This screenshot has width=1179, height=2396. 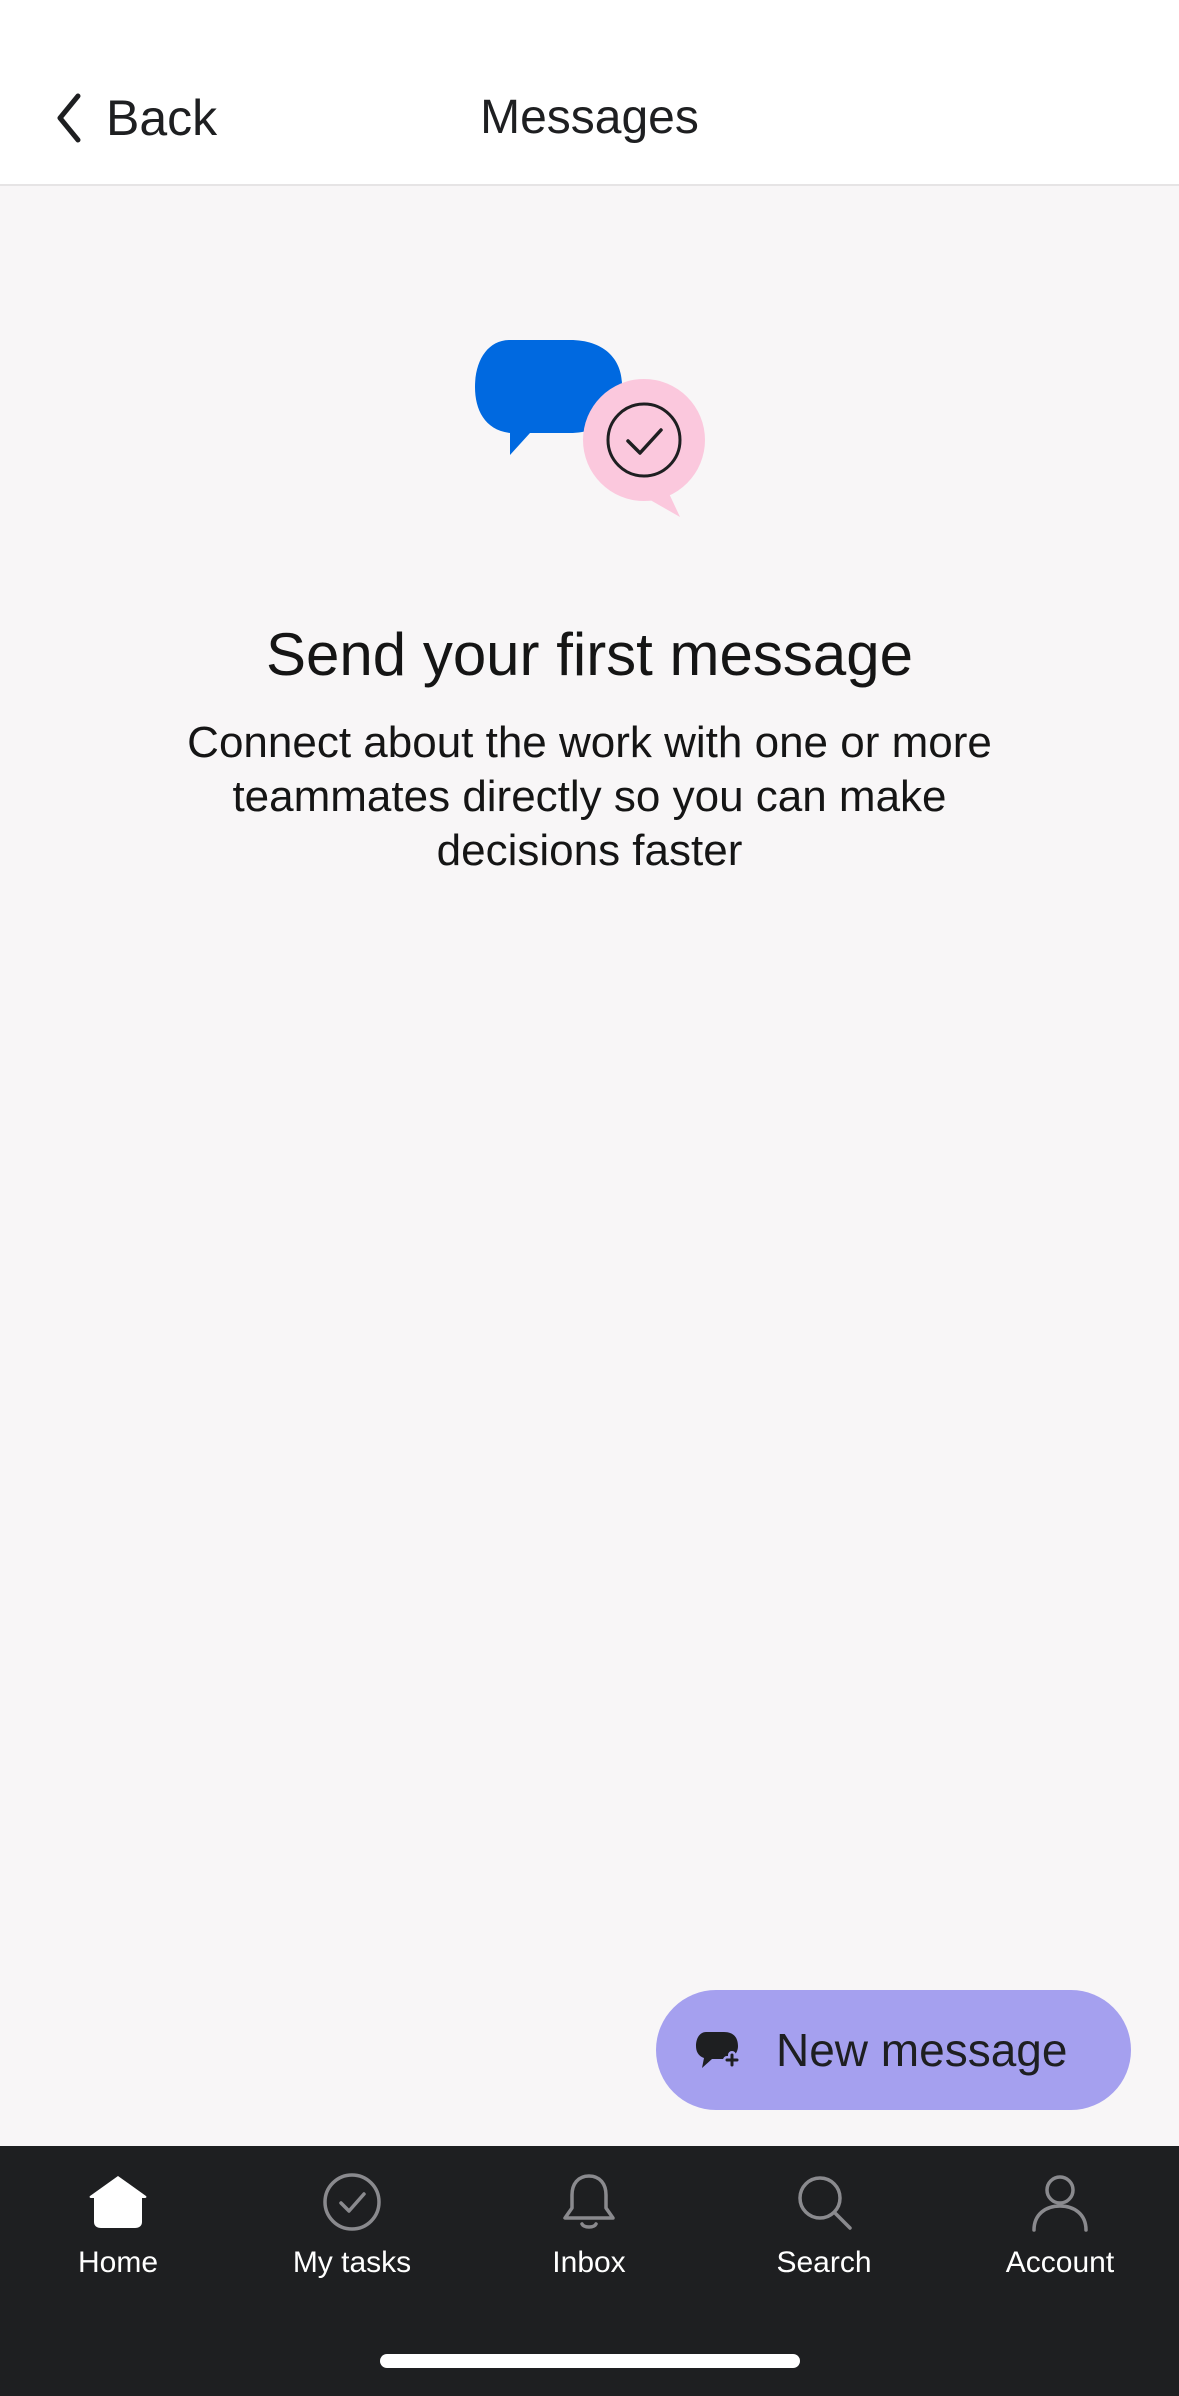 I want to click on tab-search: Search, so click(x=824, y=2230).